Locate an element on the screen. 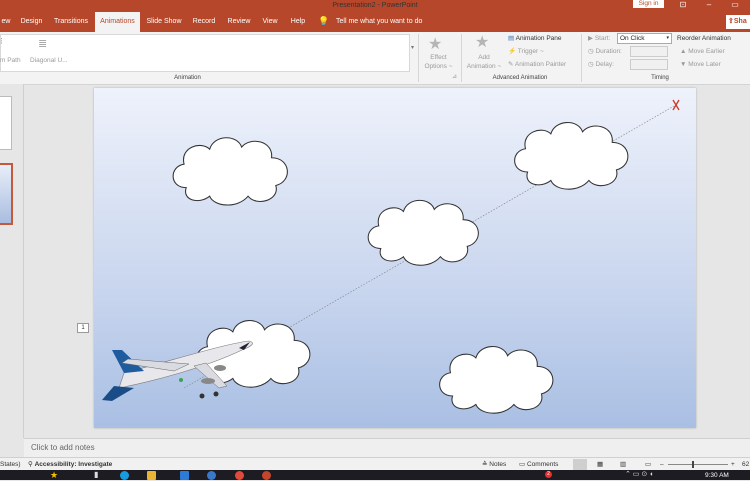  lightbulb-icon: 💡 is located at coordinates (324, 21).